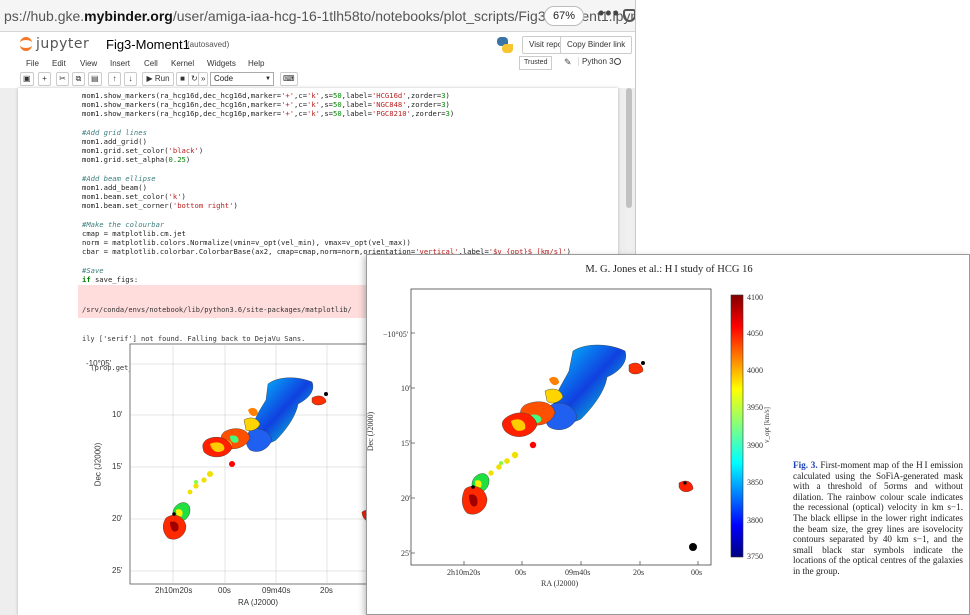 This screenshot has height=615, width=970. Describe the element at coordinates (389, 105) in the screenshot. I see `code-token: 'NGC848'` at that location.